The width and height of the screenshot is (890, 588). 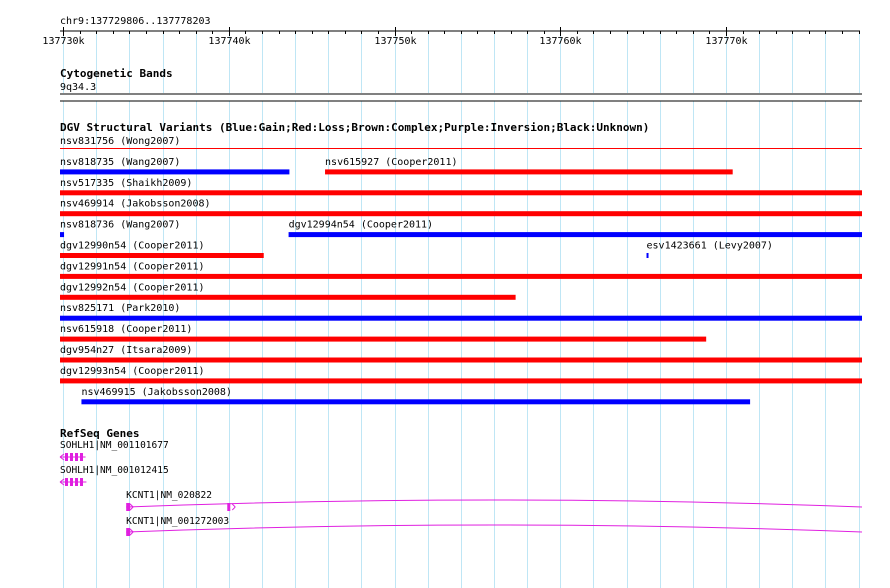 I want to click on refseq-track-title: RefSeq Genes, so click(x=99, y=433).